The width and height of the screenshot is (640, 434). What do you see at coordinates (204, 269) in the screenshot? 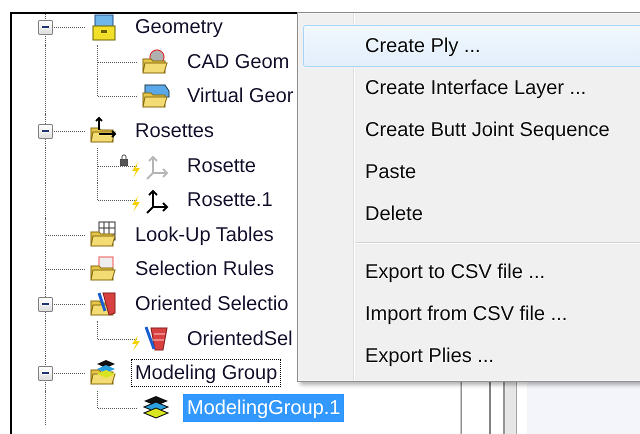
I see `tree-item: Selection Rules` at bounding box center [204, 269].